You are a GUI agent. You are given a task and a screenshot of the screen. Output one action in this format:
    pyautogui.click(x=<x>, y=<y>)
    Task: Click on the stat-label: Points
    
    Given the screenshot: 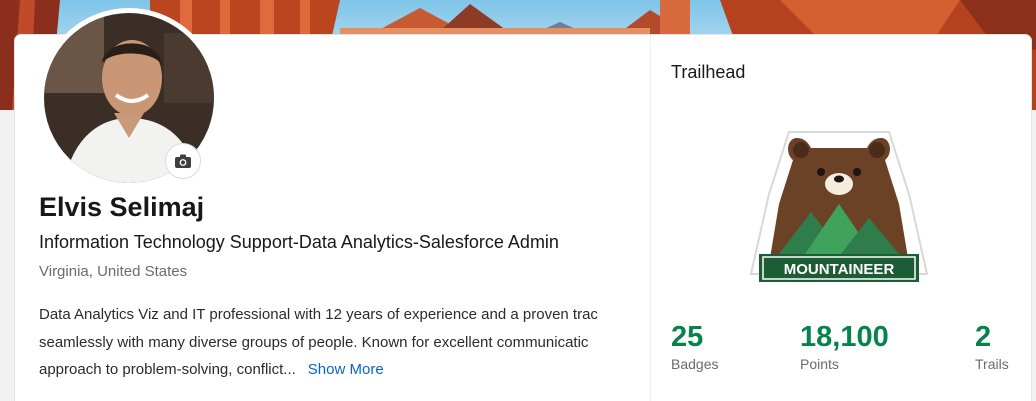 What is the action you would take?
    pyautogui.click(x=819, y=364)
    